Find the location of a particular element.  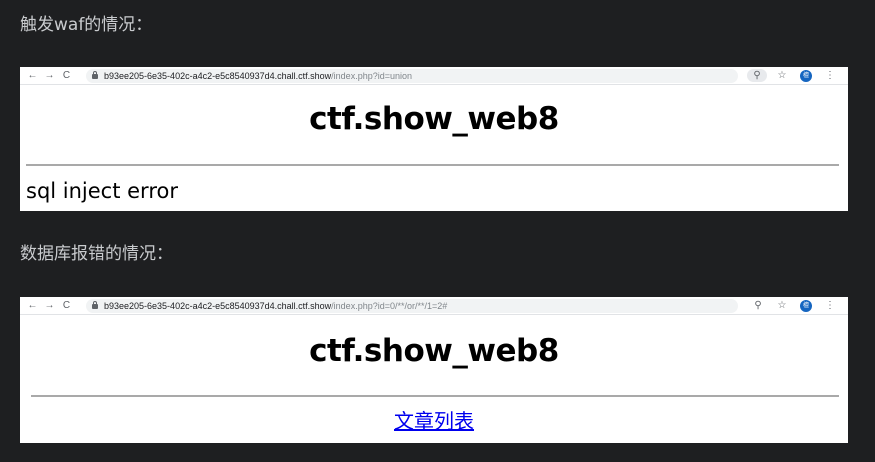

error-message: sql inject error is located at coordinates (102, 191).